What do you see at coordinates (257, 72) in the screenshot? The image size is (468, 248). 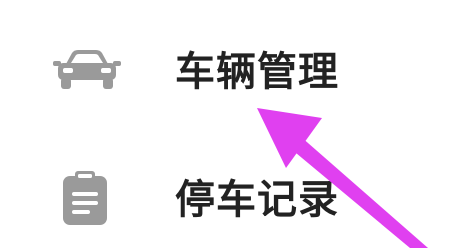 I see `menu-item-label: 车辆管理` at bounding box center [257, 72].